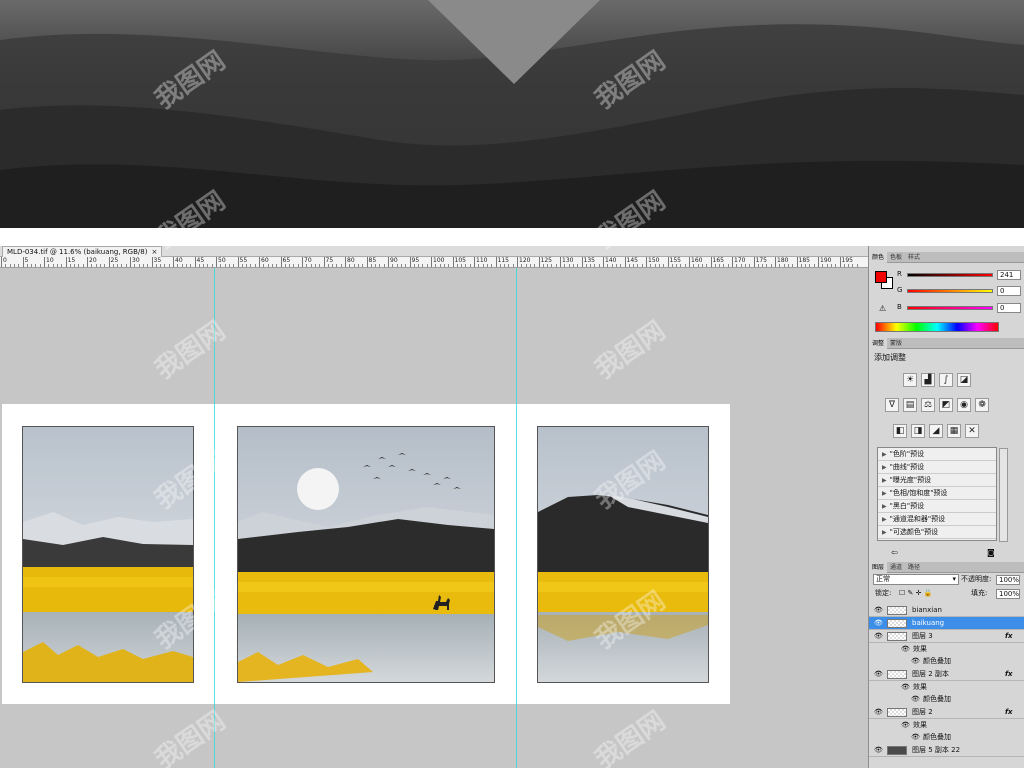  I want to click on preset-levels: ▶ "色阶"预设, so click(937, 454).